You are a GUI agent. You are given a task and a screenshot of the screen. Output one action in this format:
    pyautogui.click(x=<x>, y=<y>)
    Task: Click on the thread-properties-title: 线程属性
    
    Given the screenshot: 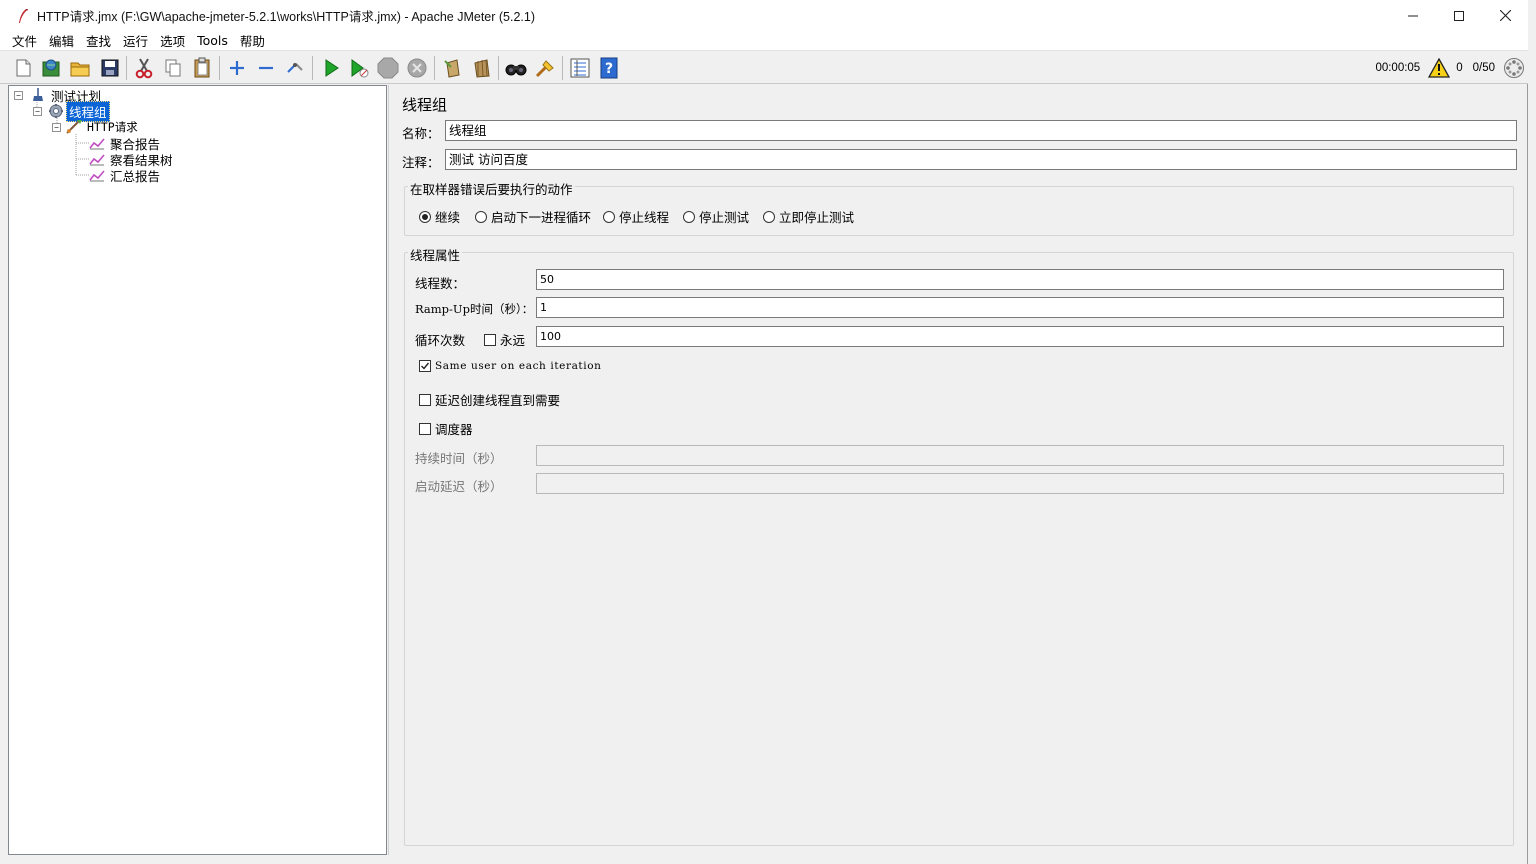 What is the action you would take?
    pyautogui.click(x=435, y=254)
    